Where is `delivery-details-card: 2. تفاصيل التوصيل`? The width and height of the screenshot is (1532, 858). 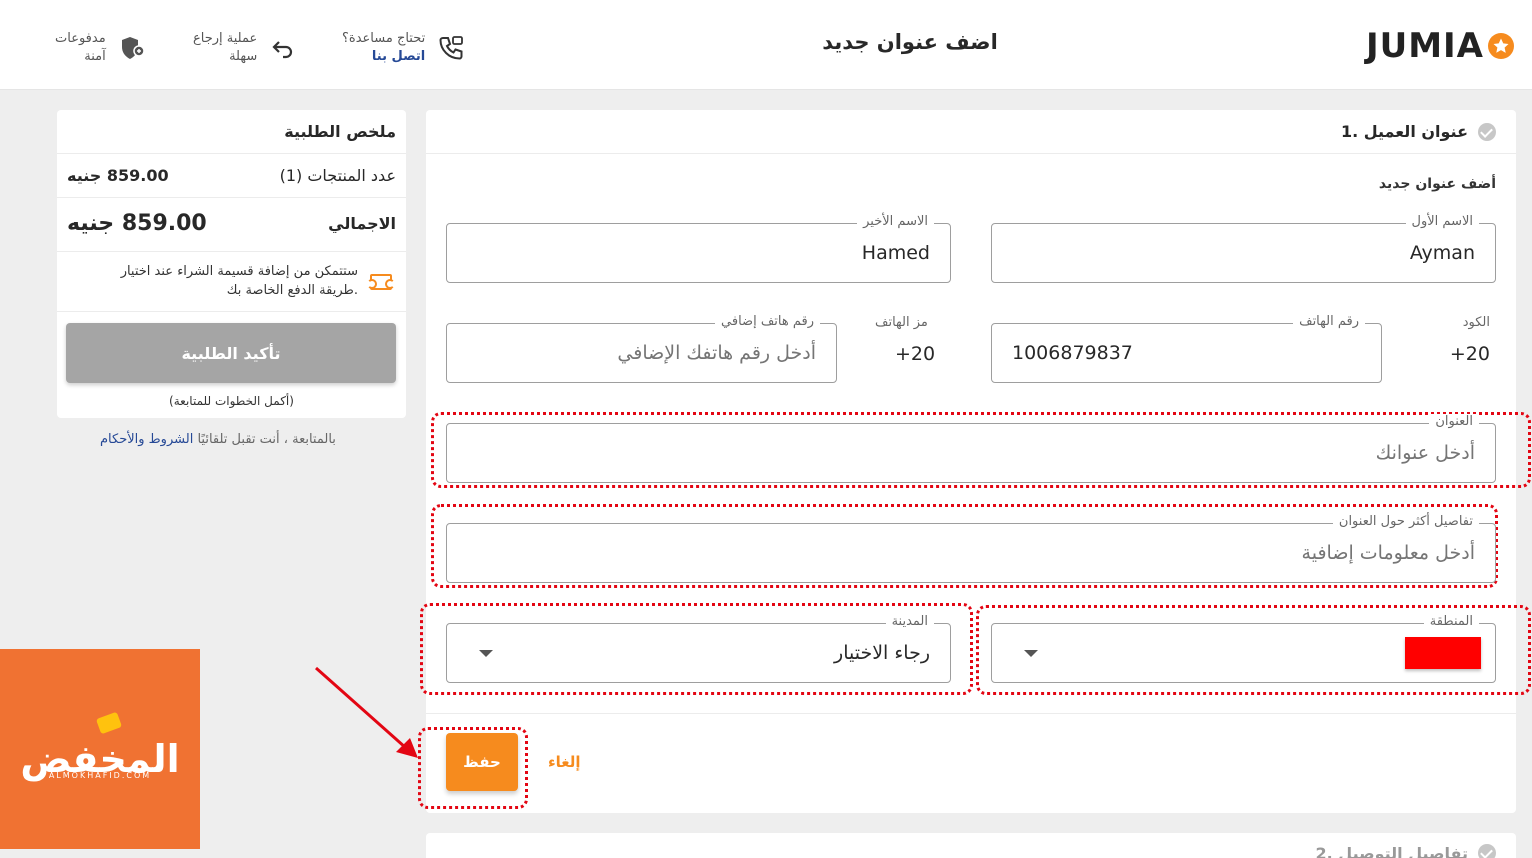
delivery-details-card: 2. تفاصيل التوصيل is located at coordinates (971, 845).